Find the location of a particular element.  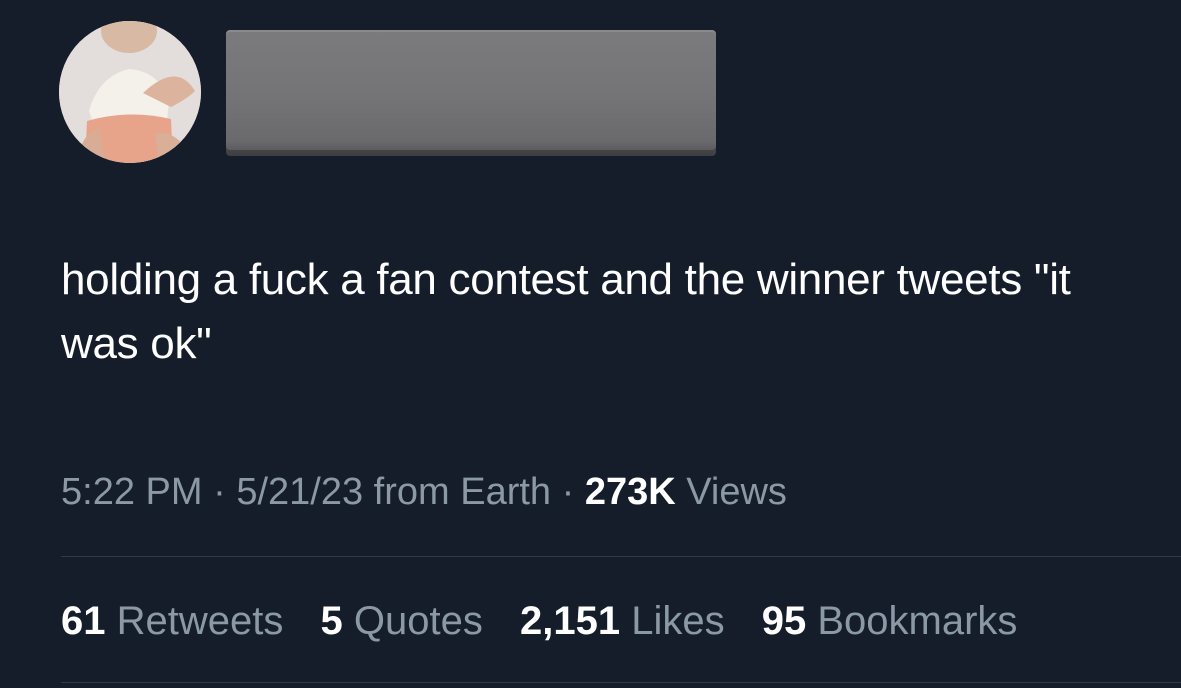

quotes-link: 5 Quotes is located at coordinates (402, 621).